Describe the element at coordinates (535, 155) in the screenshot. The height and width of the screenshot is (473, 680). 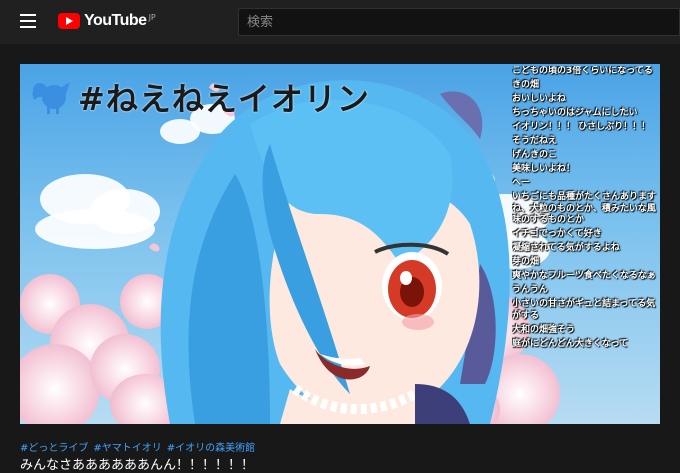
I see `chat-message: げんきのこ` at that location.